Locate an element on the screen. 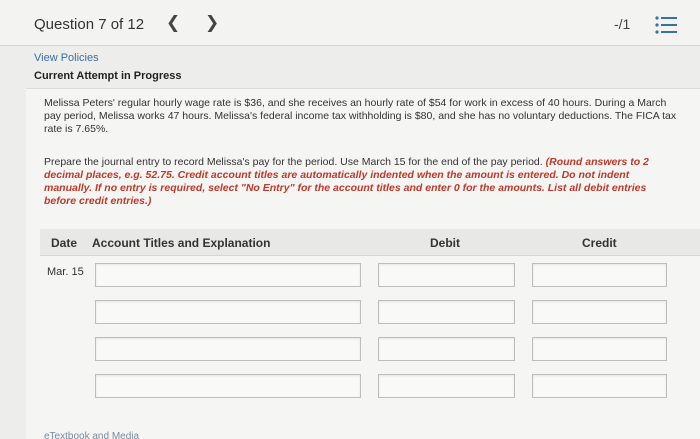 Image resolution: width=700 pixels, height=439 pixels. question-counter: Question 7 of 12 is located at coordinates (89, 24).